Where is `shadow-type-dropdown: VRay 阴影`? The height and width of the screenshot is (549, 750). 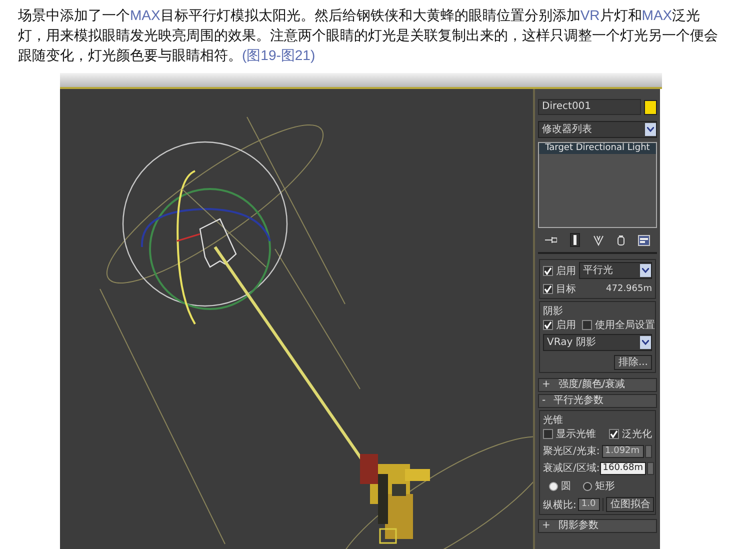
shadow-type-dropdown: VRay 阴影 is located at coordinates (597, 342).